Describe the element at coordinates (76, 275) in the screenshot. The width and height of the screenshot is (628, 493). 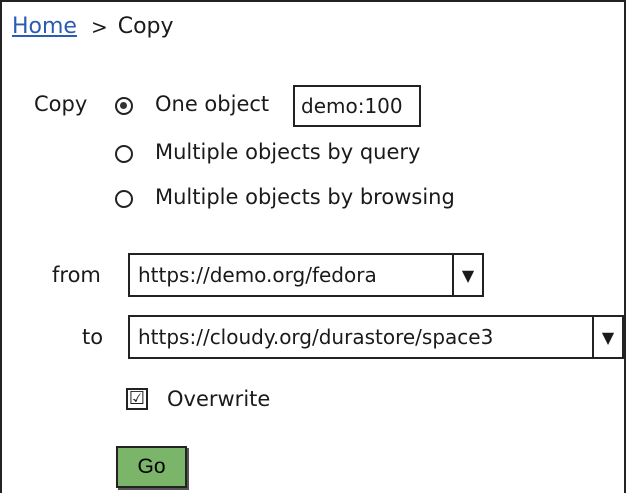
I see `from-label: from` at that location.